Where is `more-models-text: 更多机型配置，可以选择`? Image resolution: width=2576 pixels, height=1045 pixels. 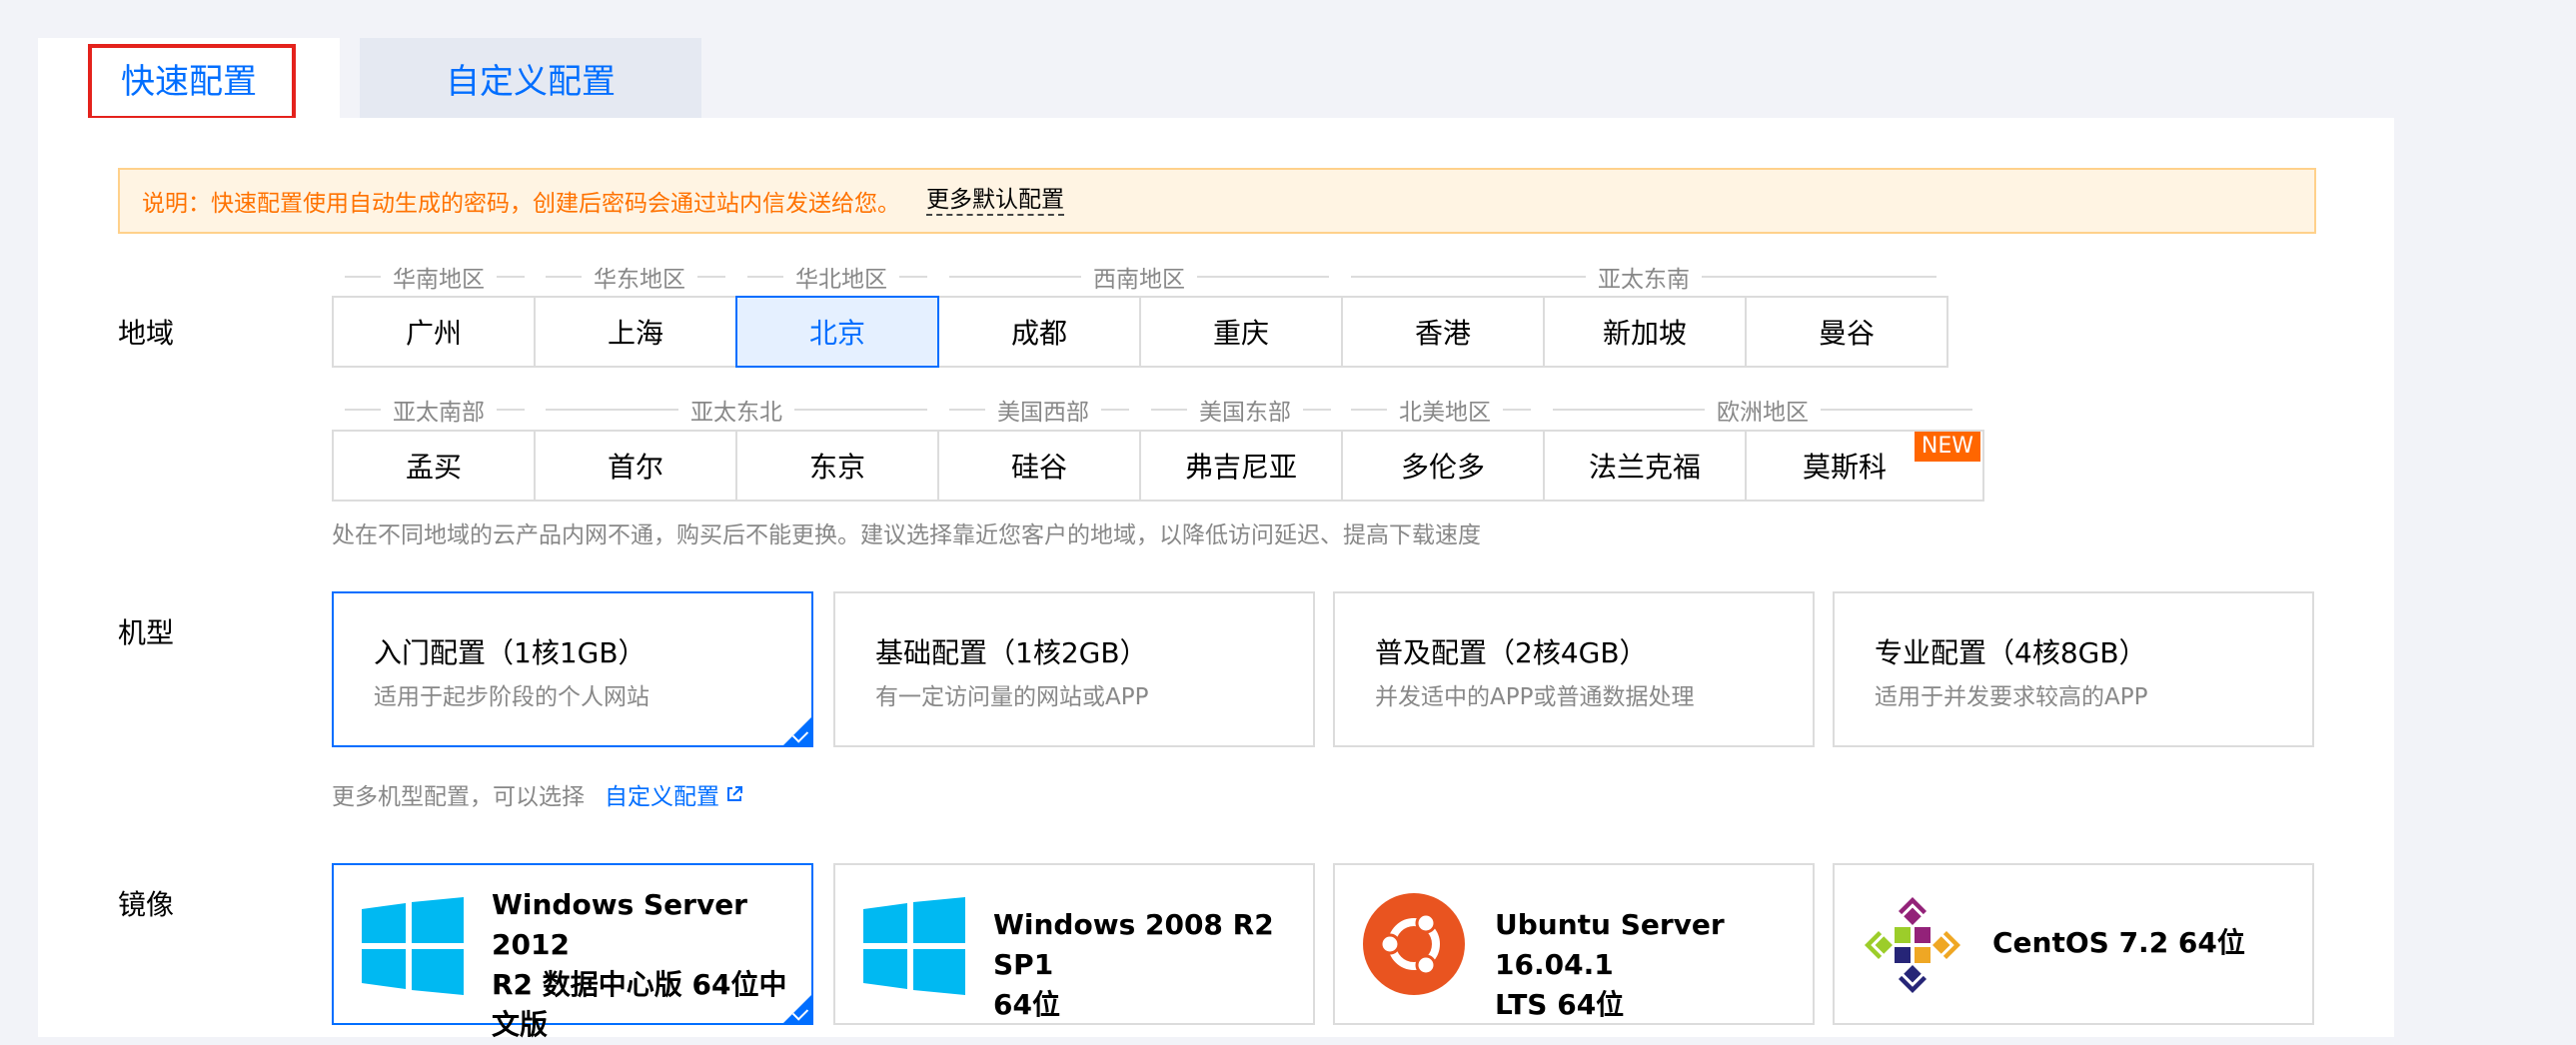 more-models-text: 更多机型配置，可以选择 is located at coordinates (458, 797).